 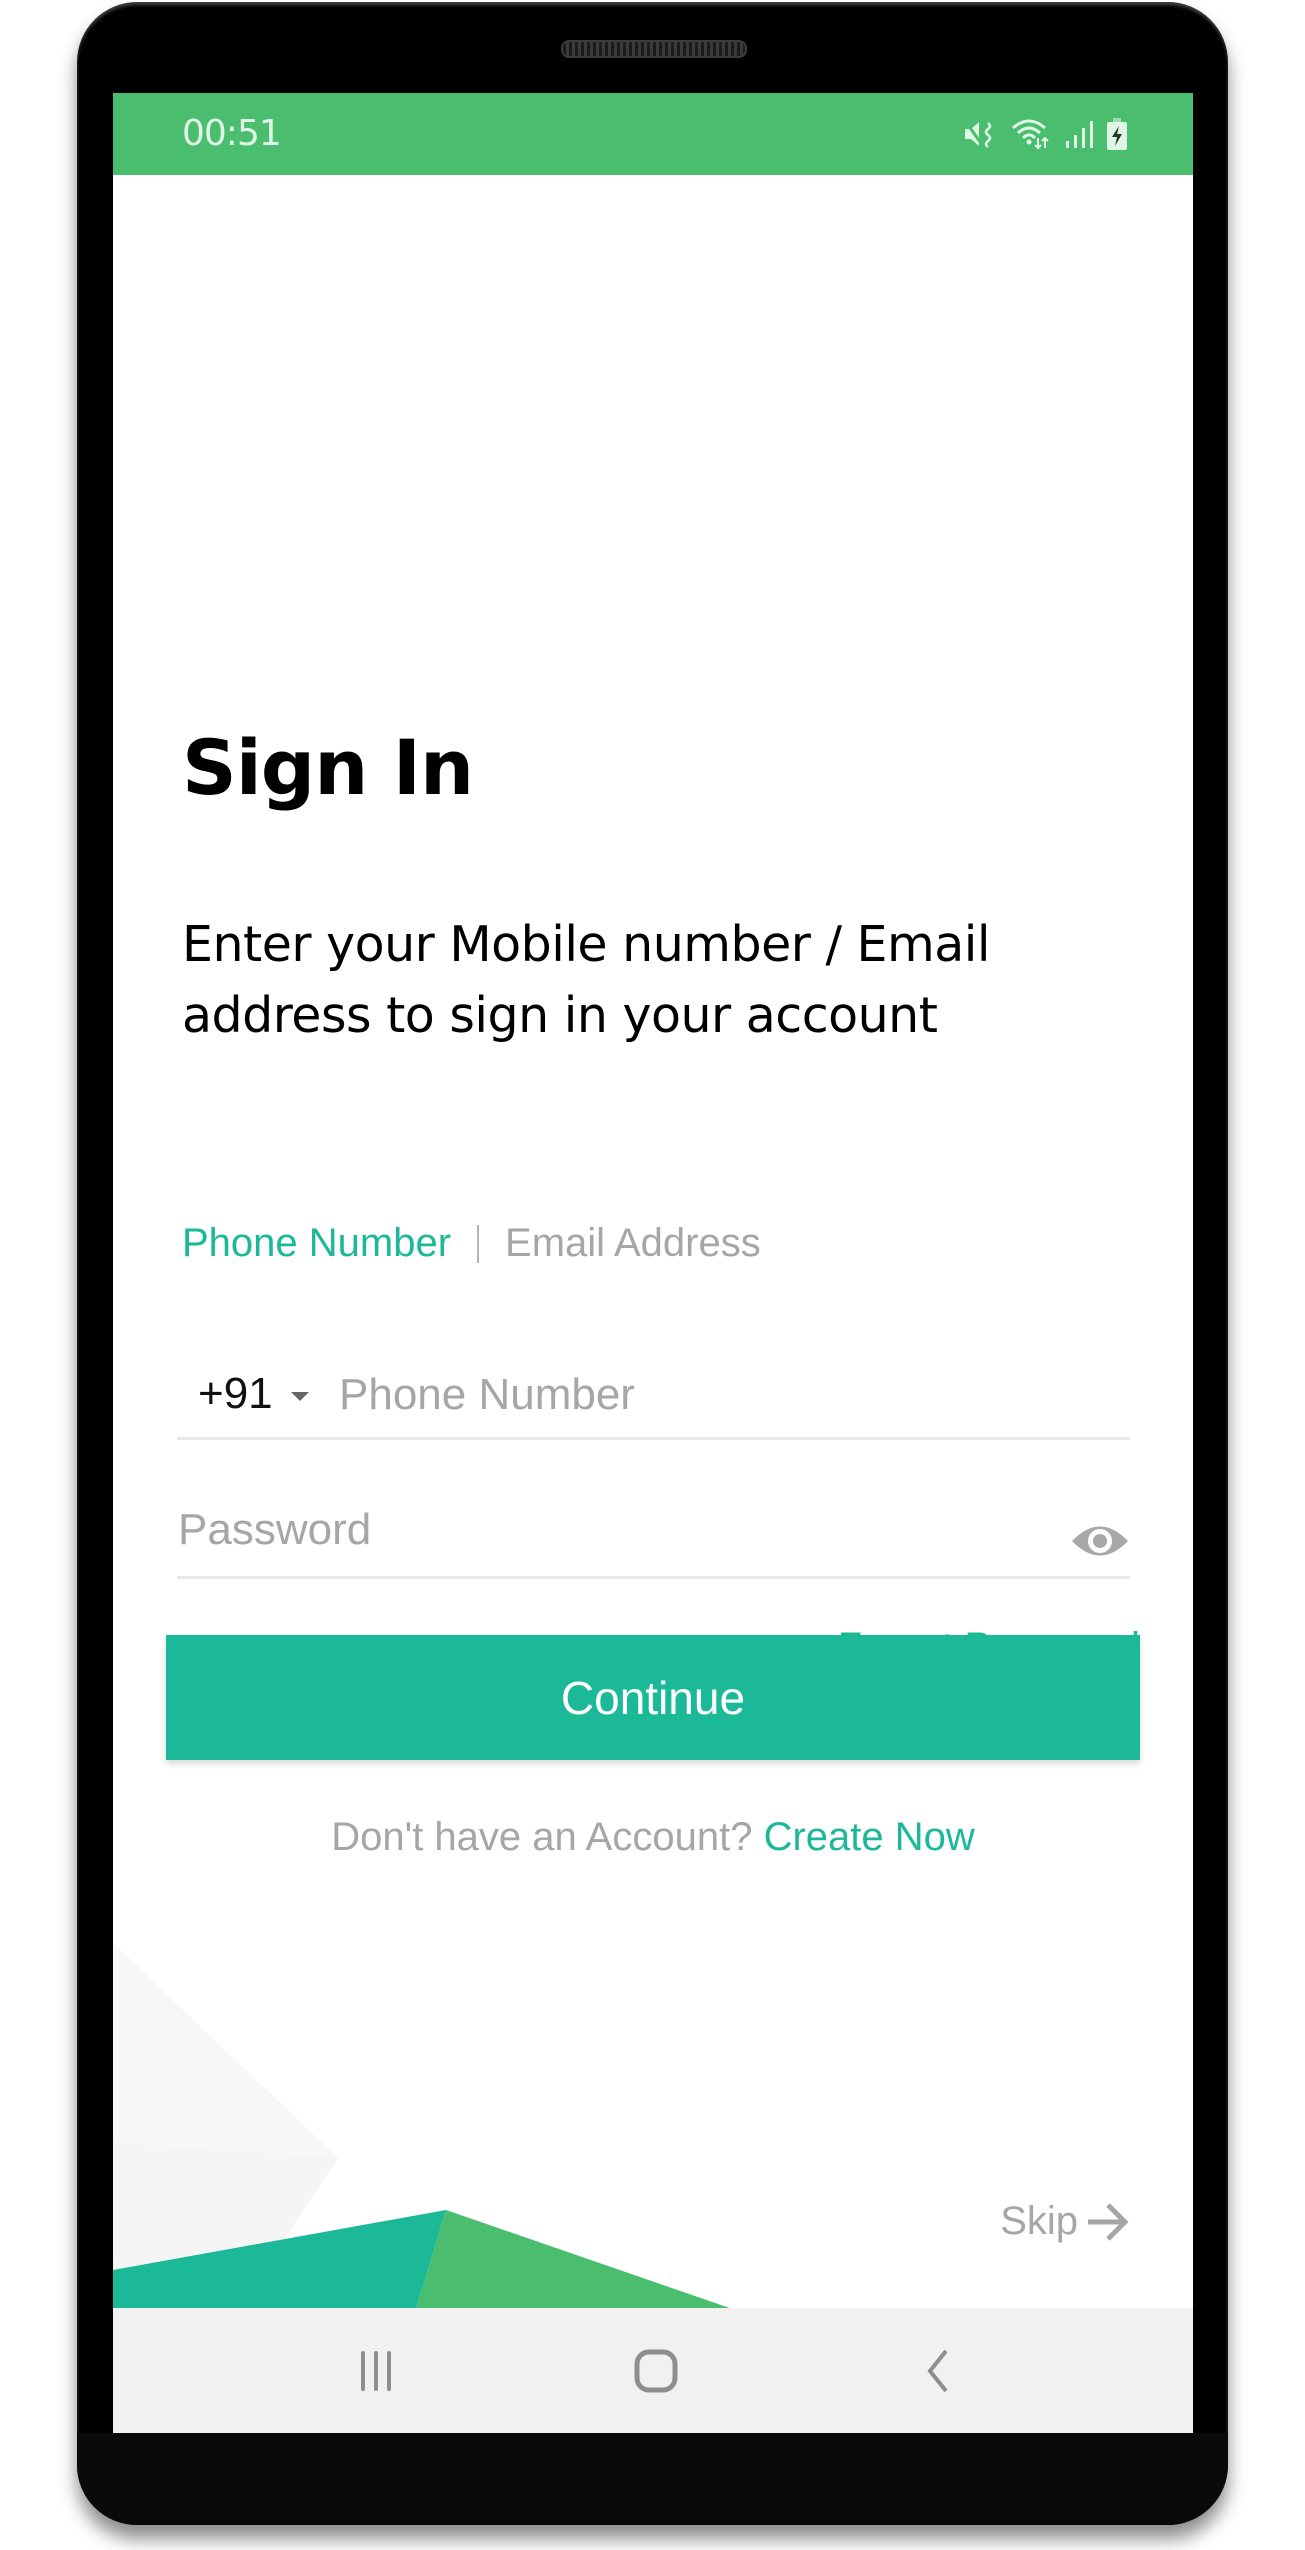 I want to click on tab-phone-number: Phone Number, so click(x=316, y=1243).